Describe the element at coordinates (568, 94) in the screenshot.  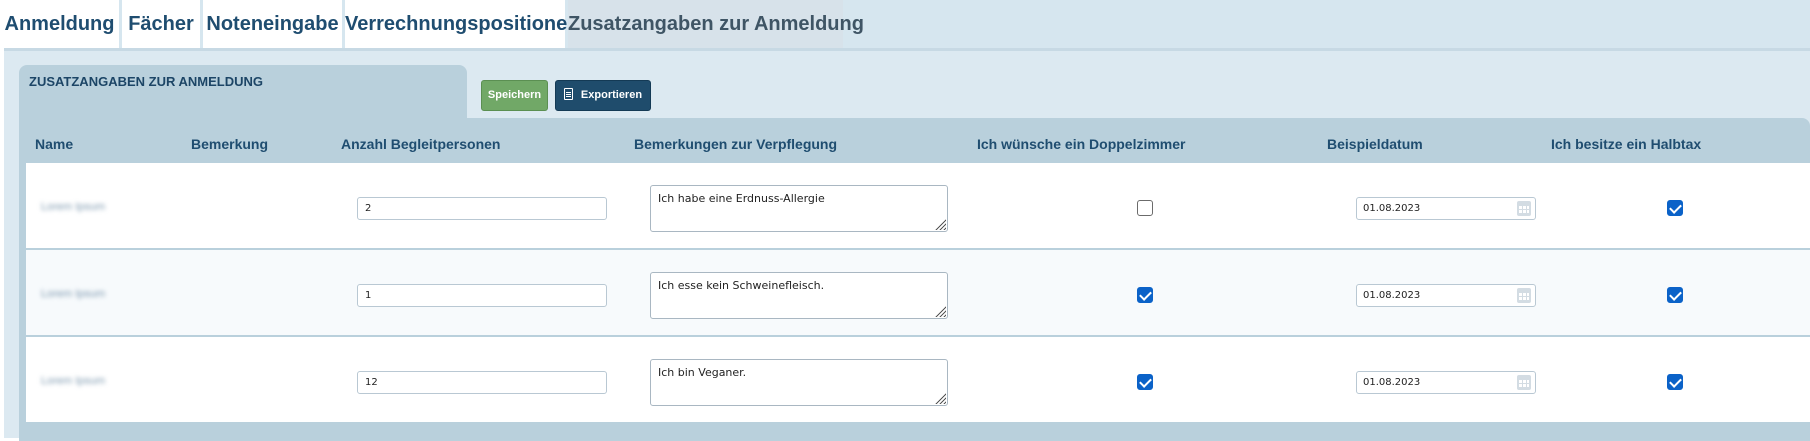
I see `document-icon` at that location.